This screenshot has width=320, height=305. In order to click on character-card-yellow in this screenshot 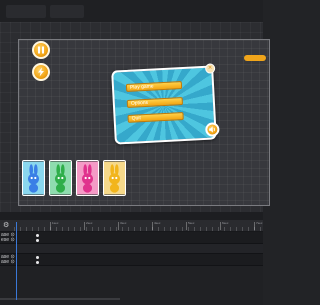, I will do `click(114, 178)`.